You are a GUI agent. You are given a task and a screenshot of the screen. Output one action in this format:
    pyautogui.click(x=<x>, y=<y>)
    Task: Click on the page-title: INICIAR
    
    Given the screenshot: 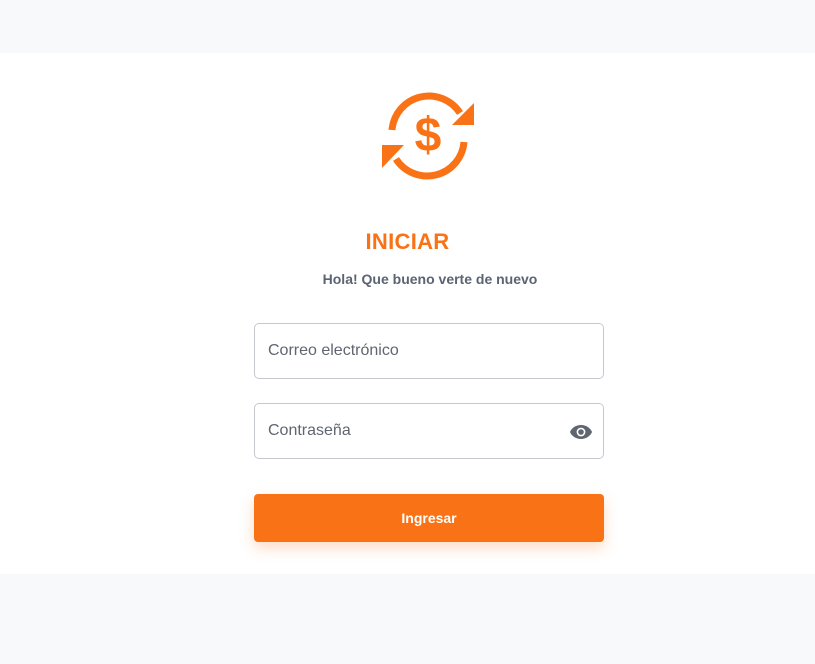 What is the action you would take?
    pyautogui.click(x=407, y=241)
    